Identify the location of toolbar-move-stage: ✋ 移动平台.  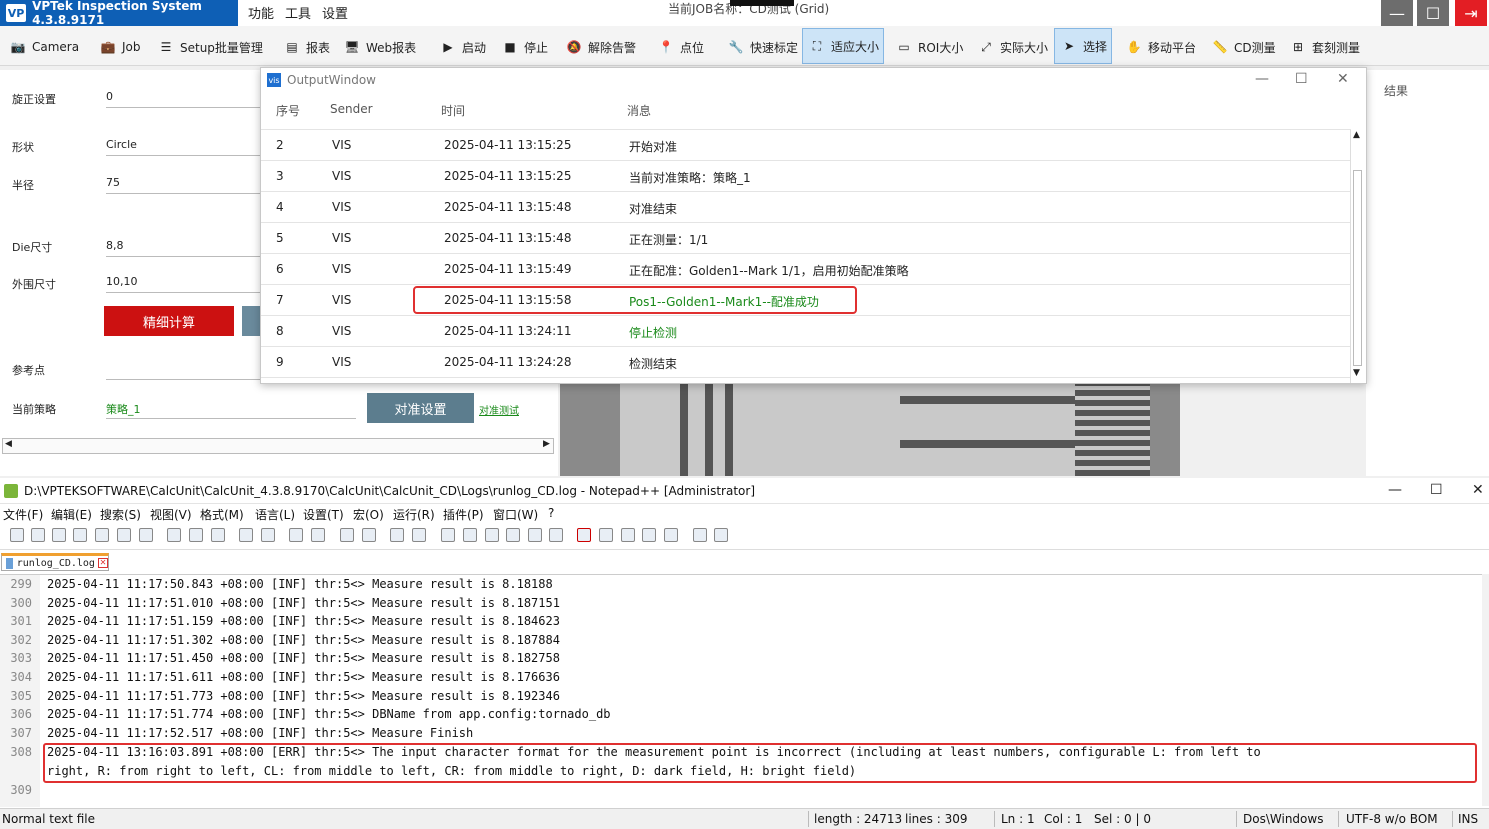
(1160, 47).